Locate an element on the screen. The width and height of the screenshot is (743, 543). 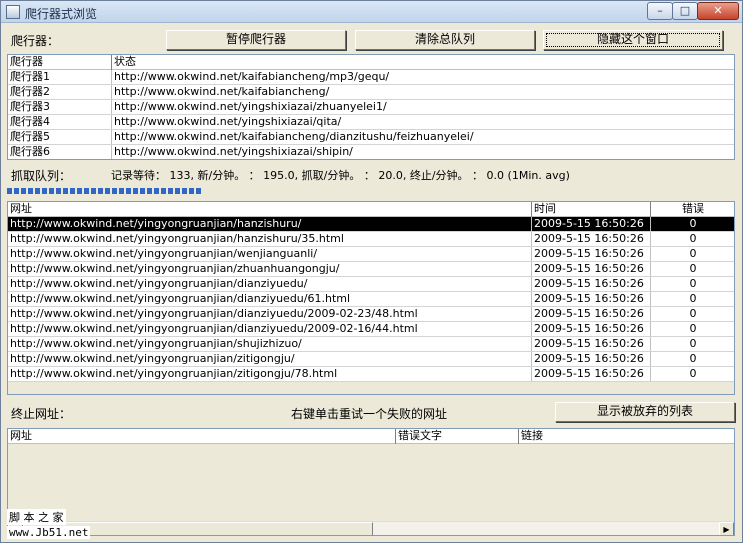
pause-crawler-button: 暂停爬行器 is located at coordinates (256, 40).